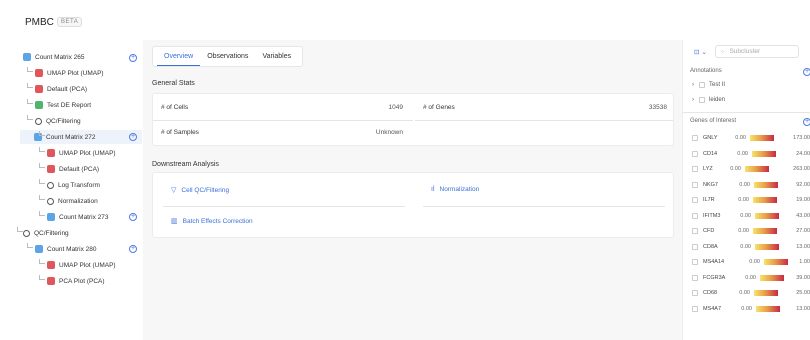 This screenshot has width=810, height=340. What do you see at coordinates (710, 246) in the screenshot?
I see `gene-name: CD8A` at bounding box center [710, 246].